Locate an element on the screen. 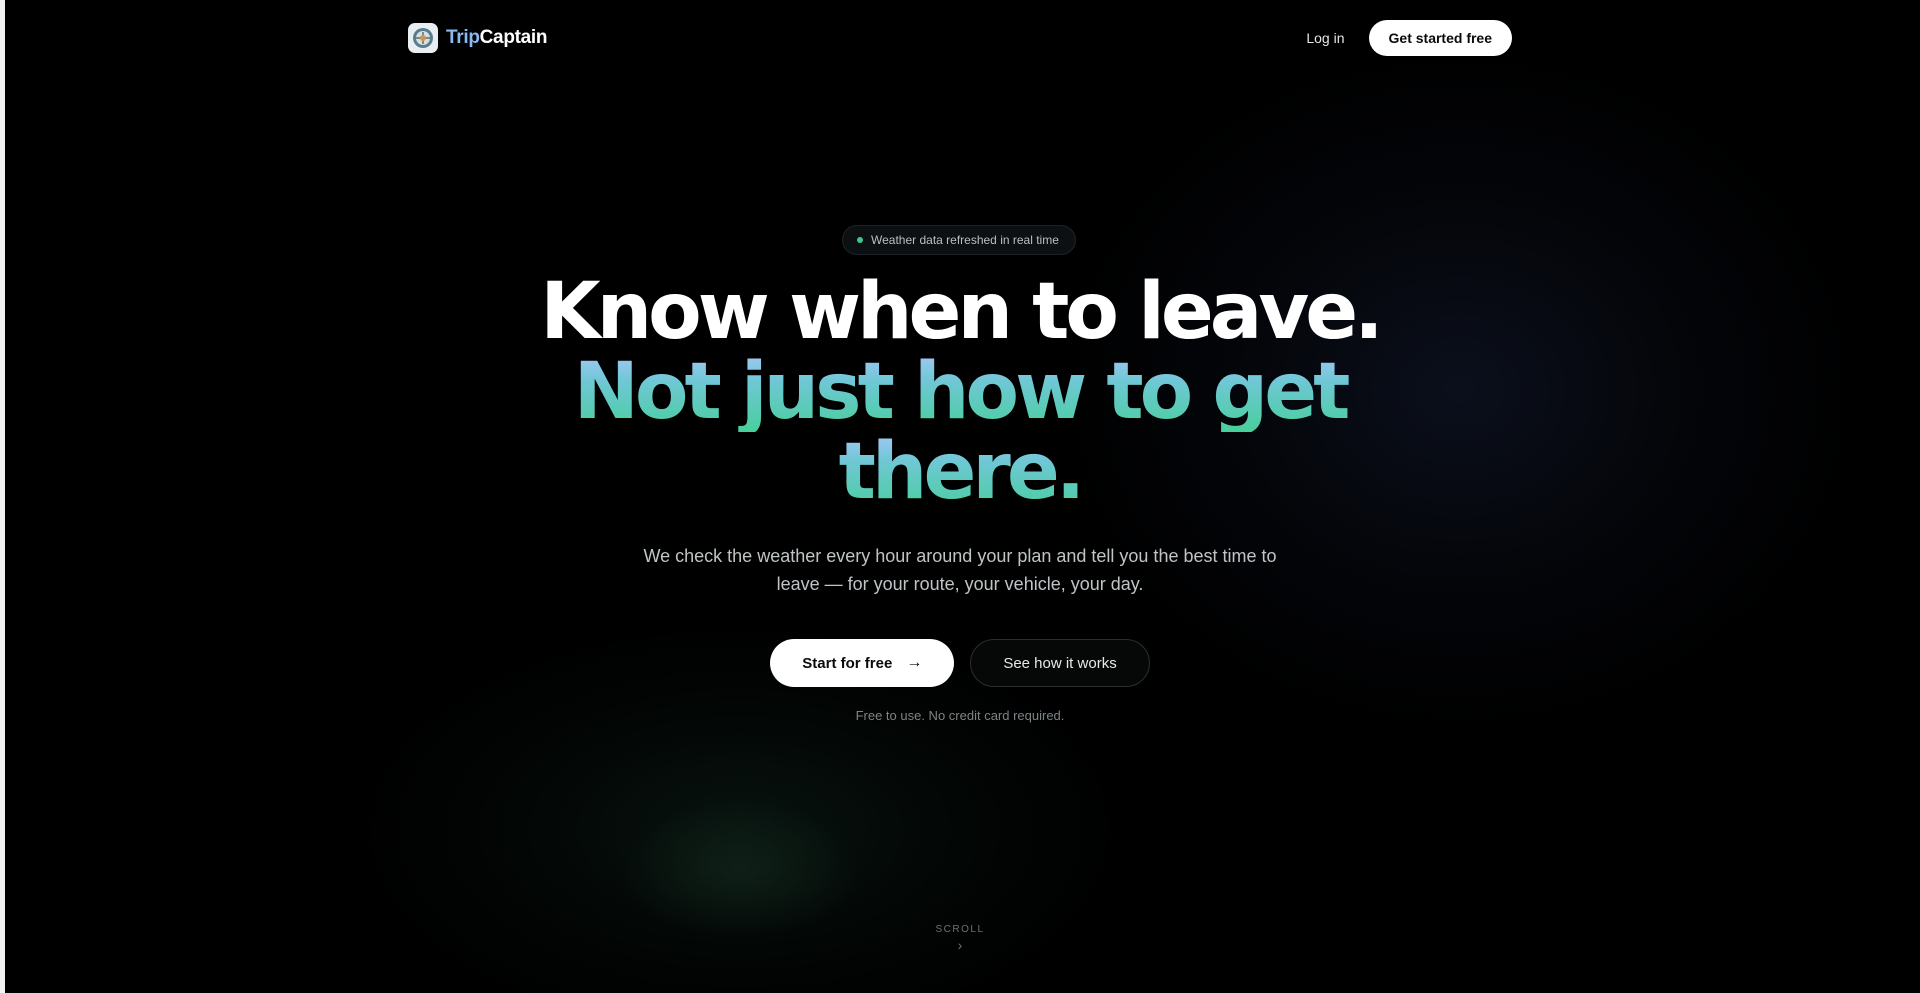 This screenshot has width=1920, height=993. see-how-it-works-button: See how it works is located at coordinates (1060, 663).